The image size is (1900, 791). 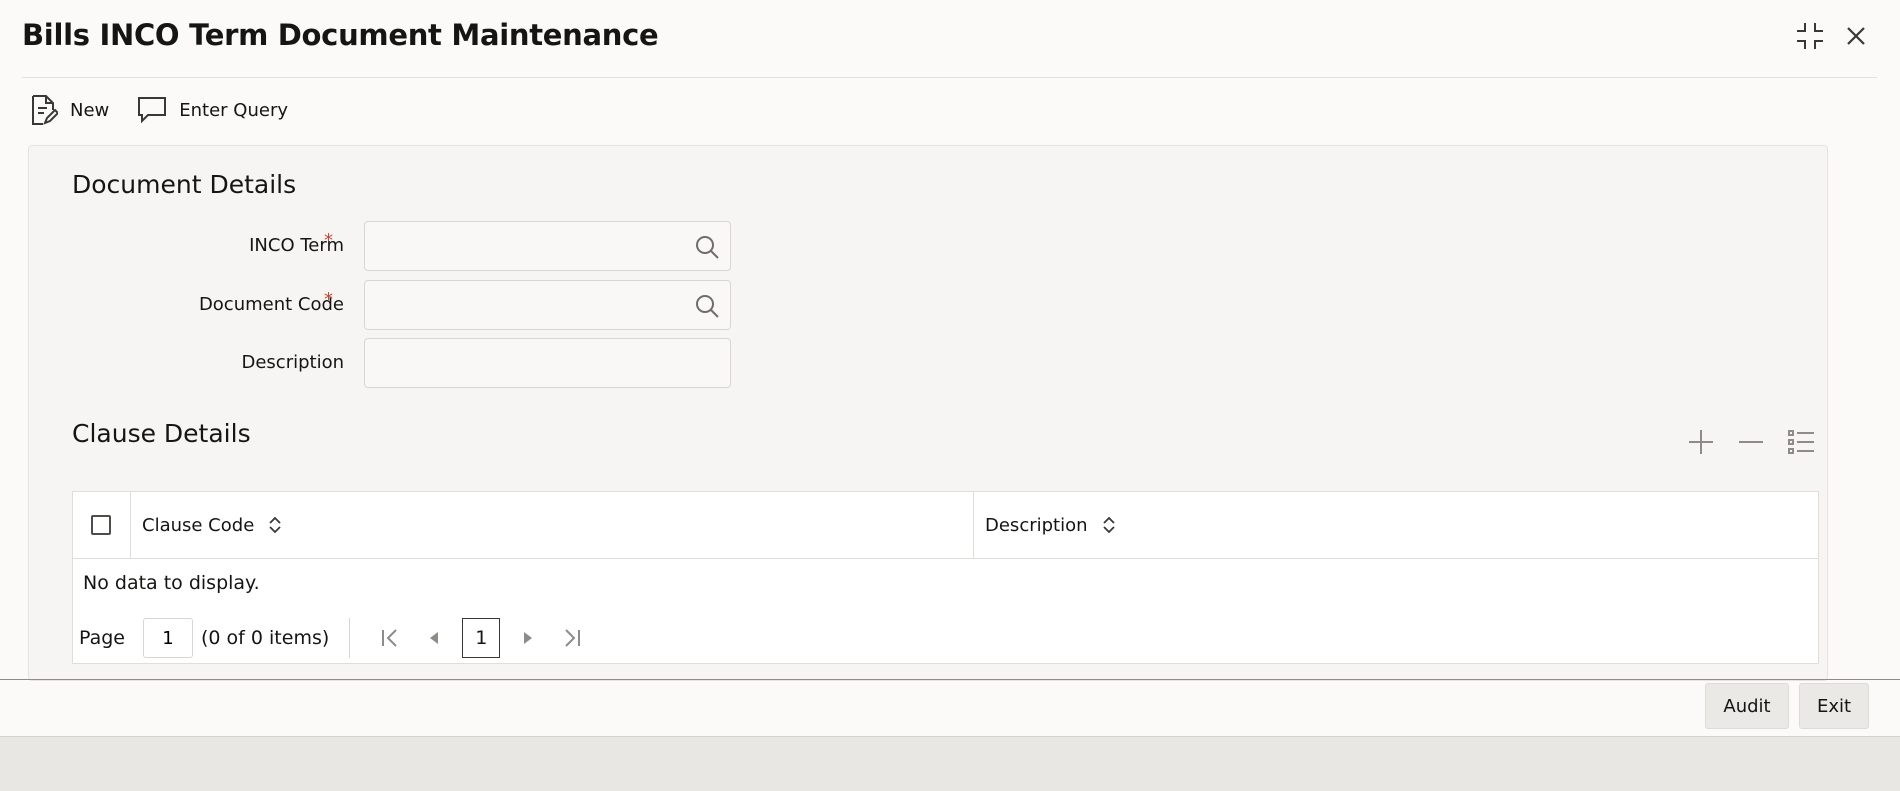 What do you see at coordinates (198, 525) in the screenshot?
I see `column-header-label: Clause Code` at bounding box center [198, 525].